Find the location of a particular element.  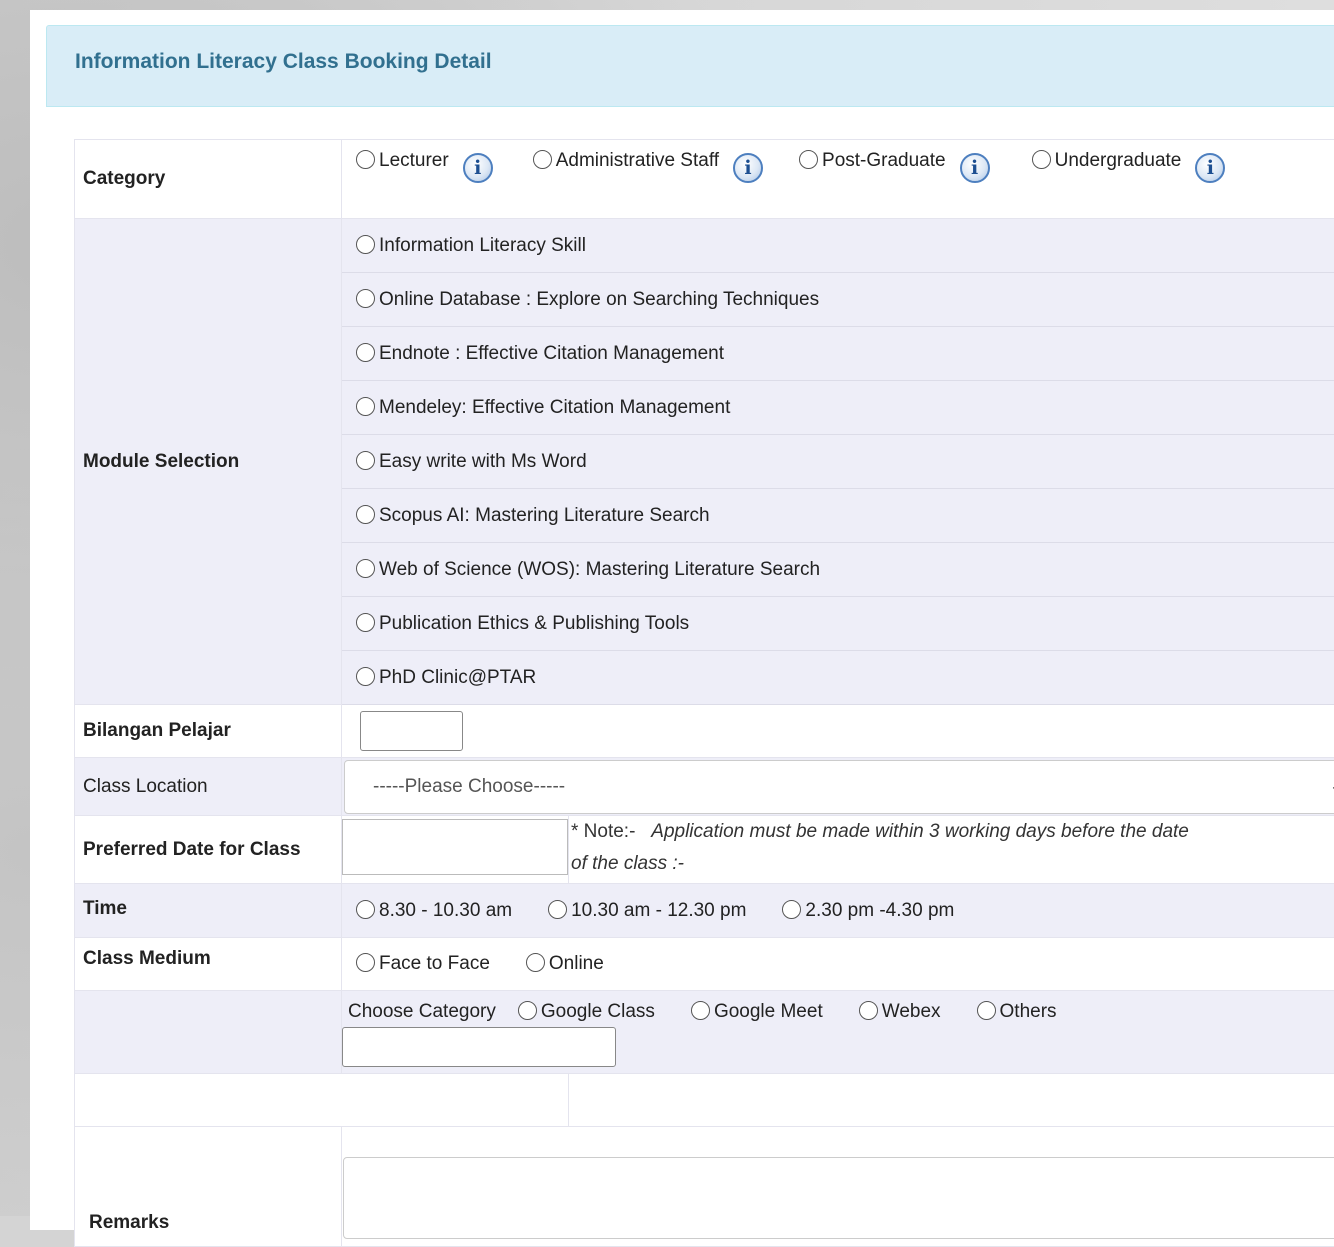

module-option: Publication Ethics & Publishing Tools is located at coordinates (838, 624).